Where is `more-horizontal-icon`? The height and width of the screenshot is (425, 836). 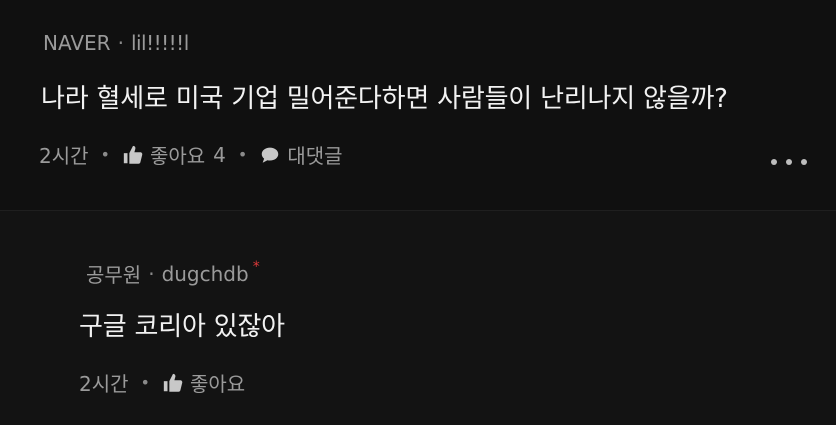
more-horizontal-icon is located at coordinates (774, 162).